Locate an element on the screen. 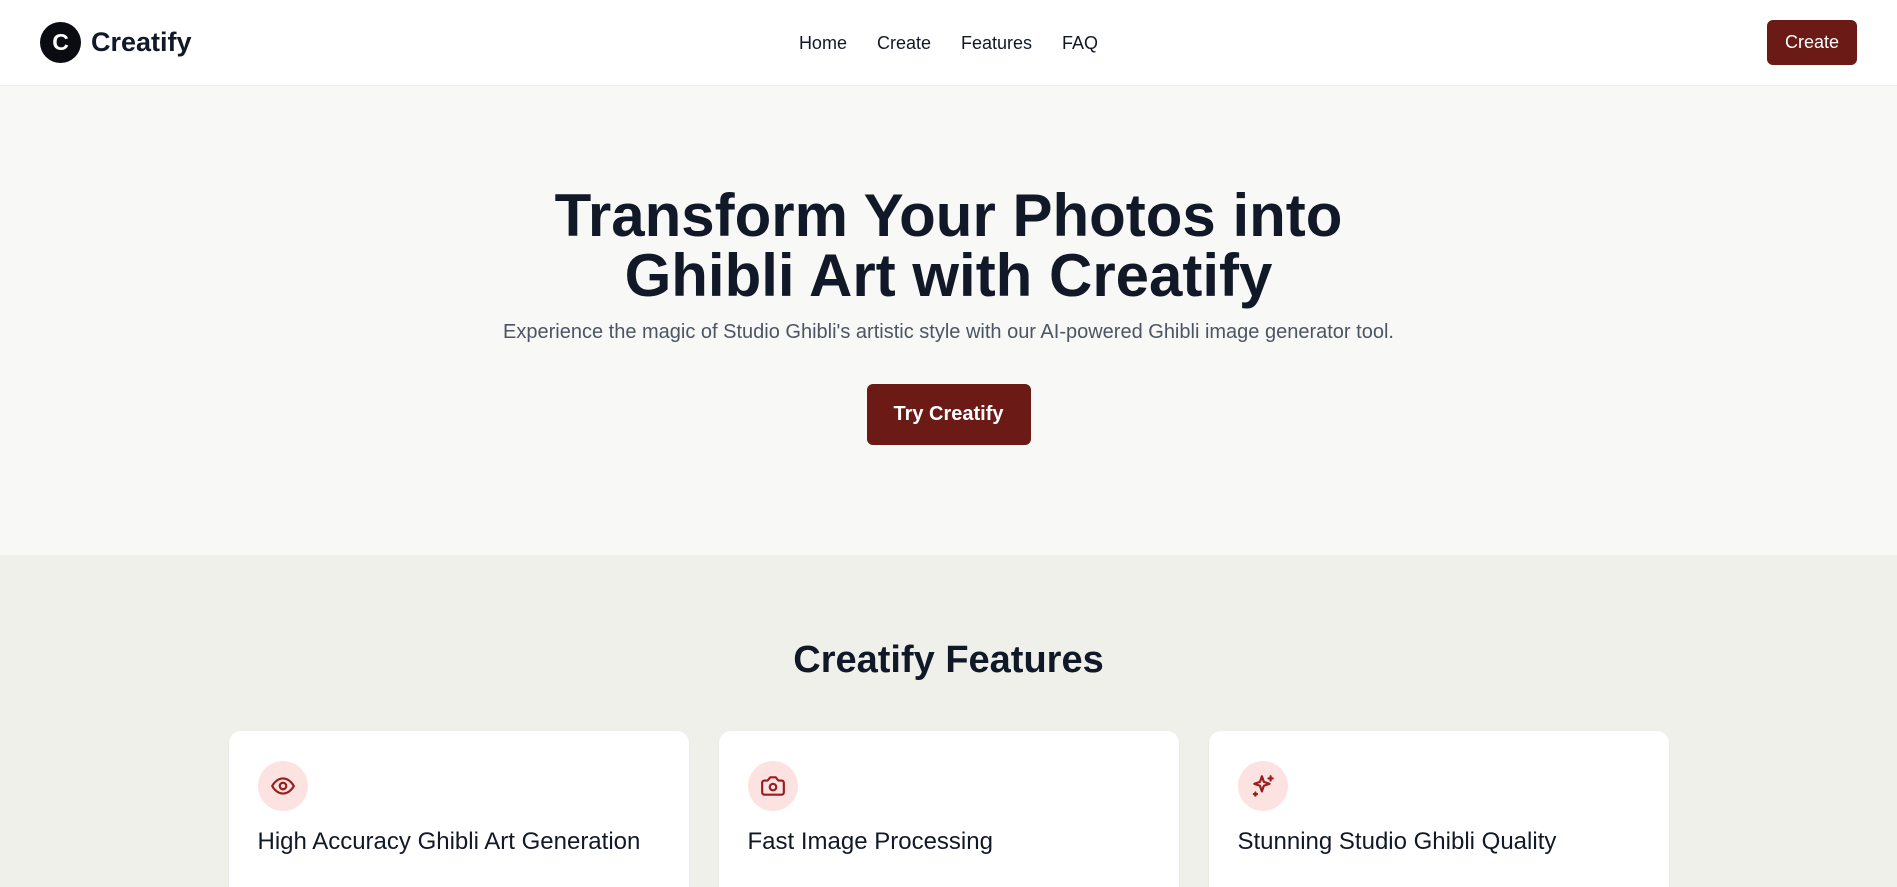 This screenshot has height=887, width=1897. camera-icon is located at coordinates (772, 786).